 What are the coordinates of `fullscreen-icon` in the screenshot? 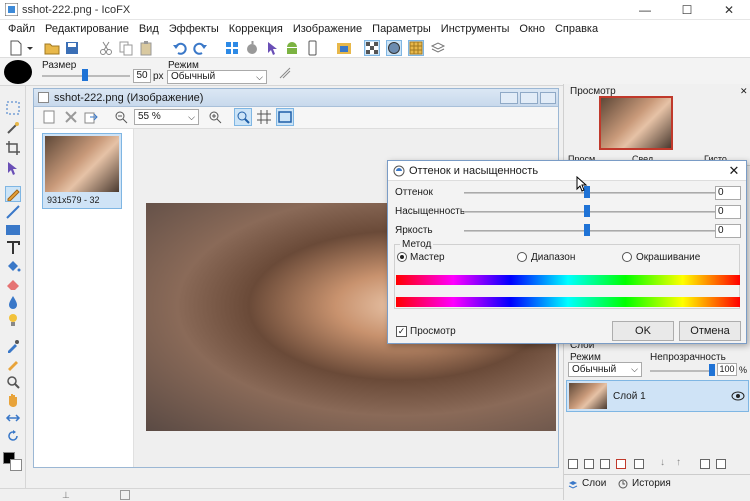 It's located at (285, 117).